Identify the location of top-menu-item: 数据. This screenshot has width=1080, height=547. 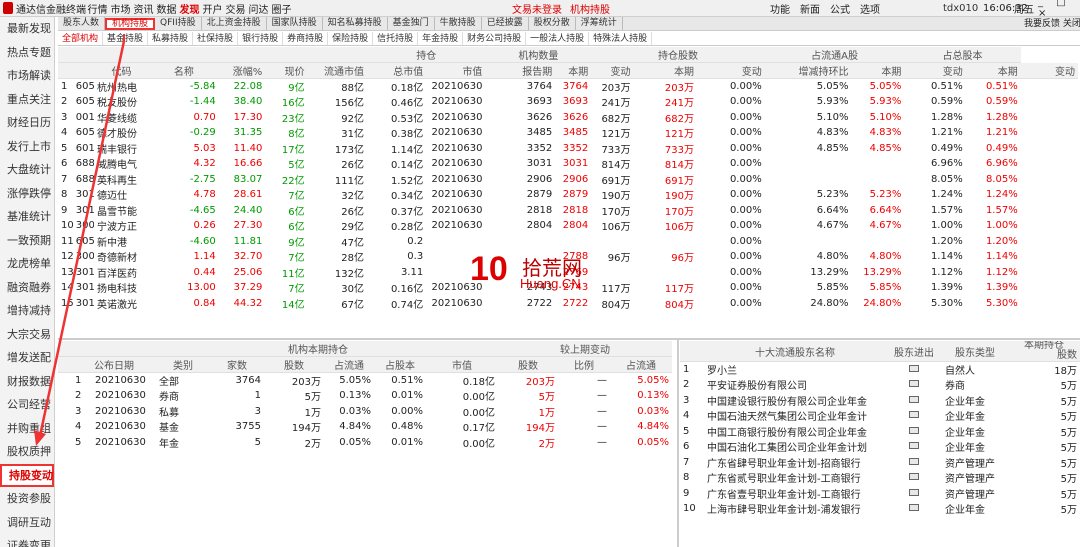
(166, 8).